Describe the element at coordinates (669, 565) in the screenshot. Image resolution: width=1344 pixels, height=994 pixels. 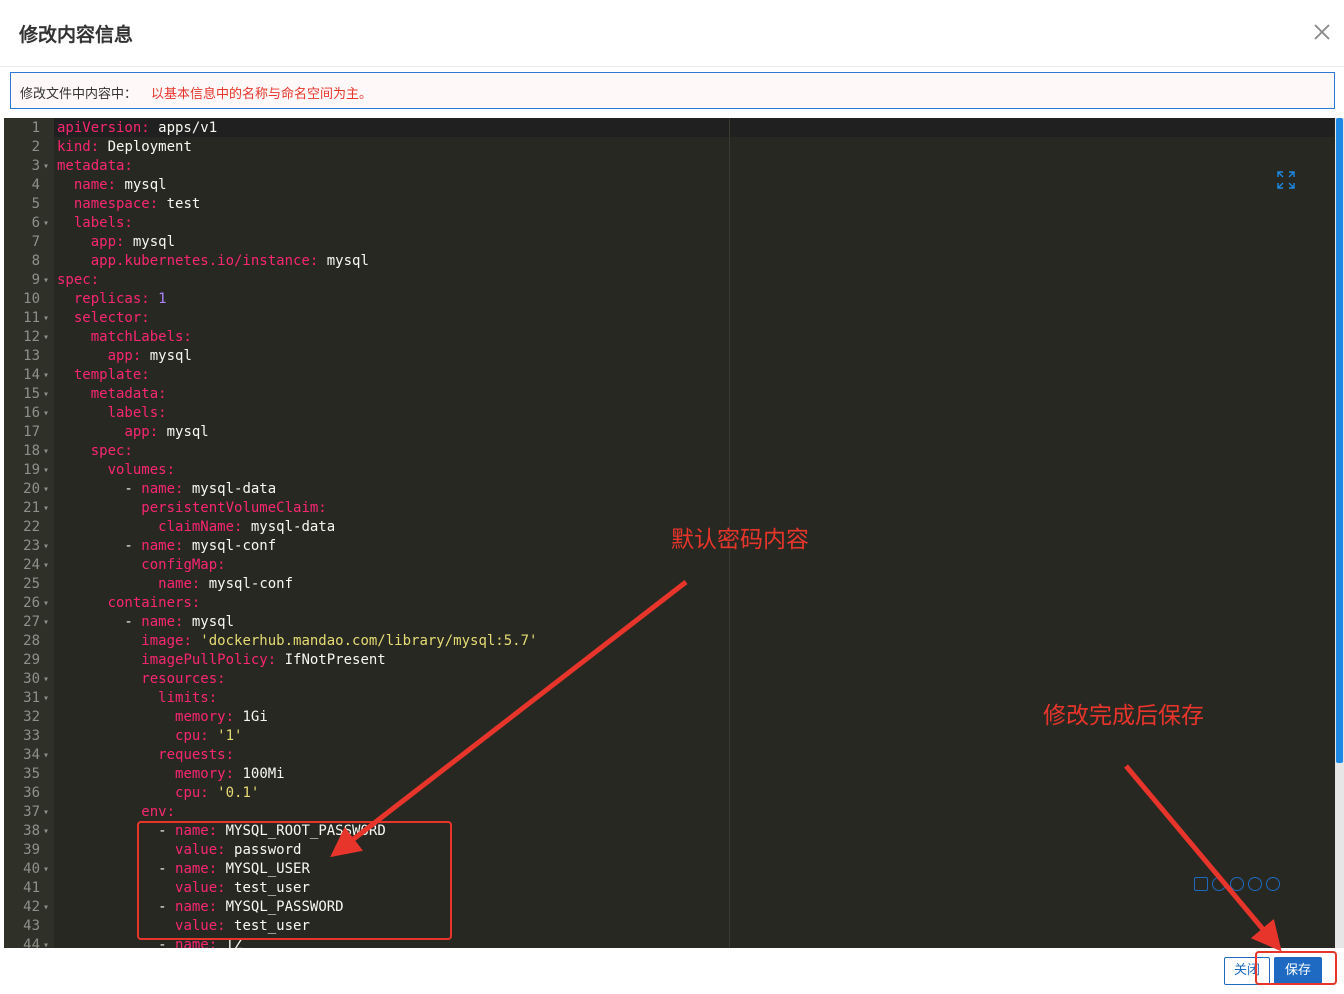
I see `code-line: 24 ▾ configMap:` at that location.